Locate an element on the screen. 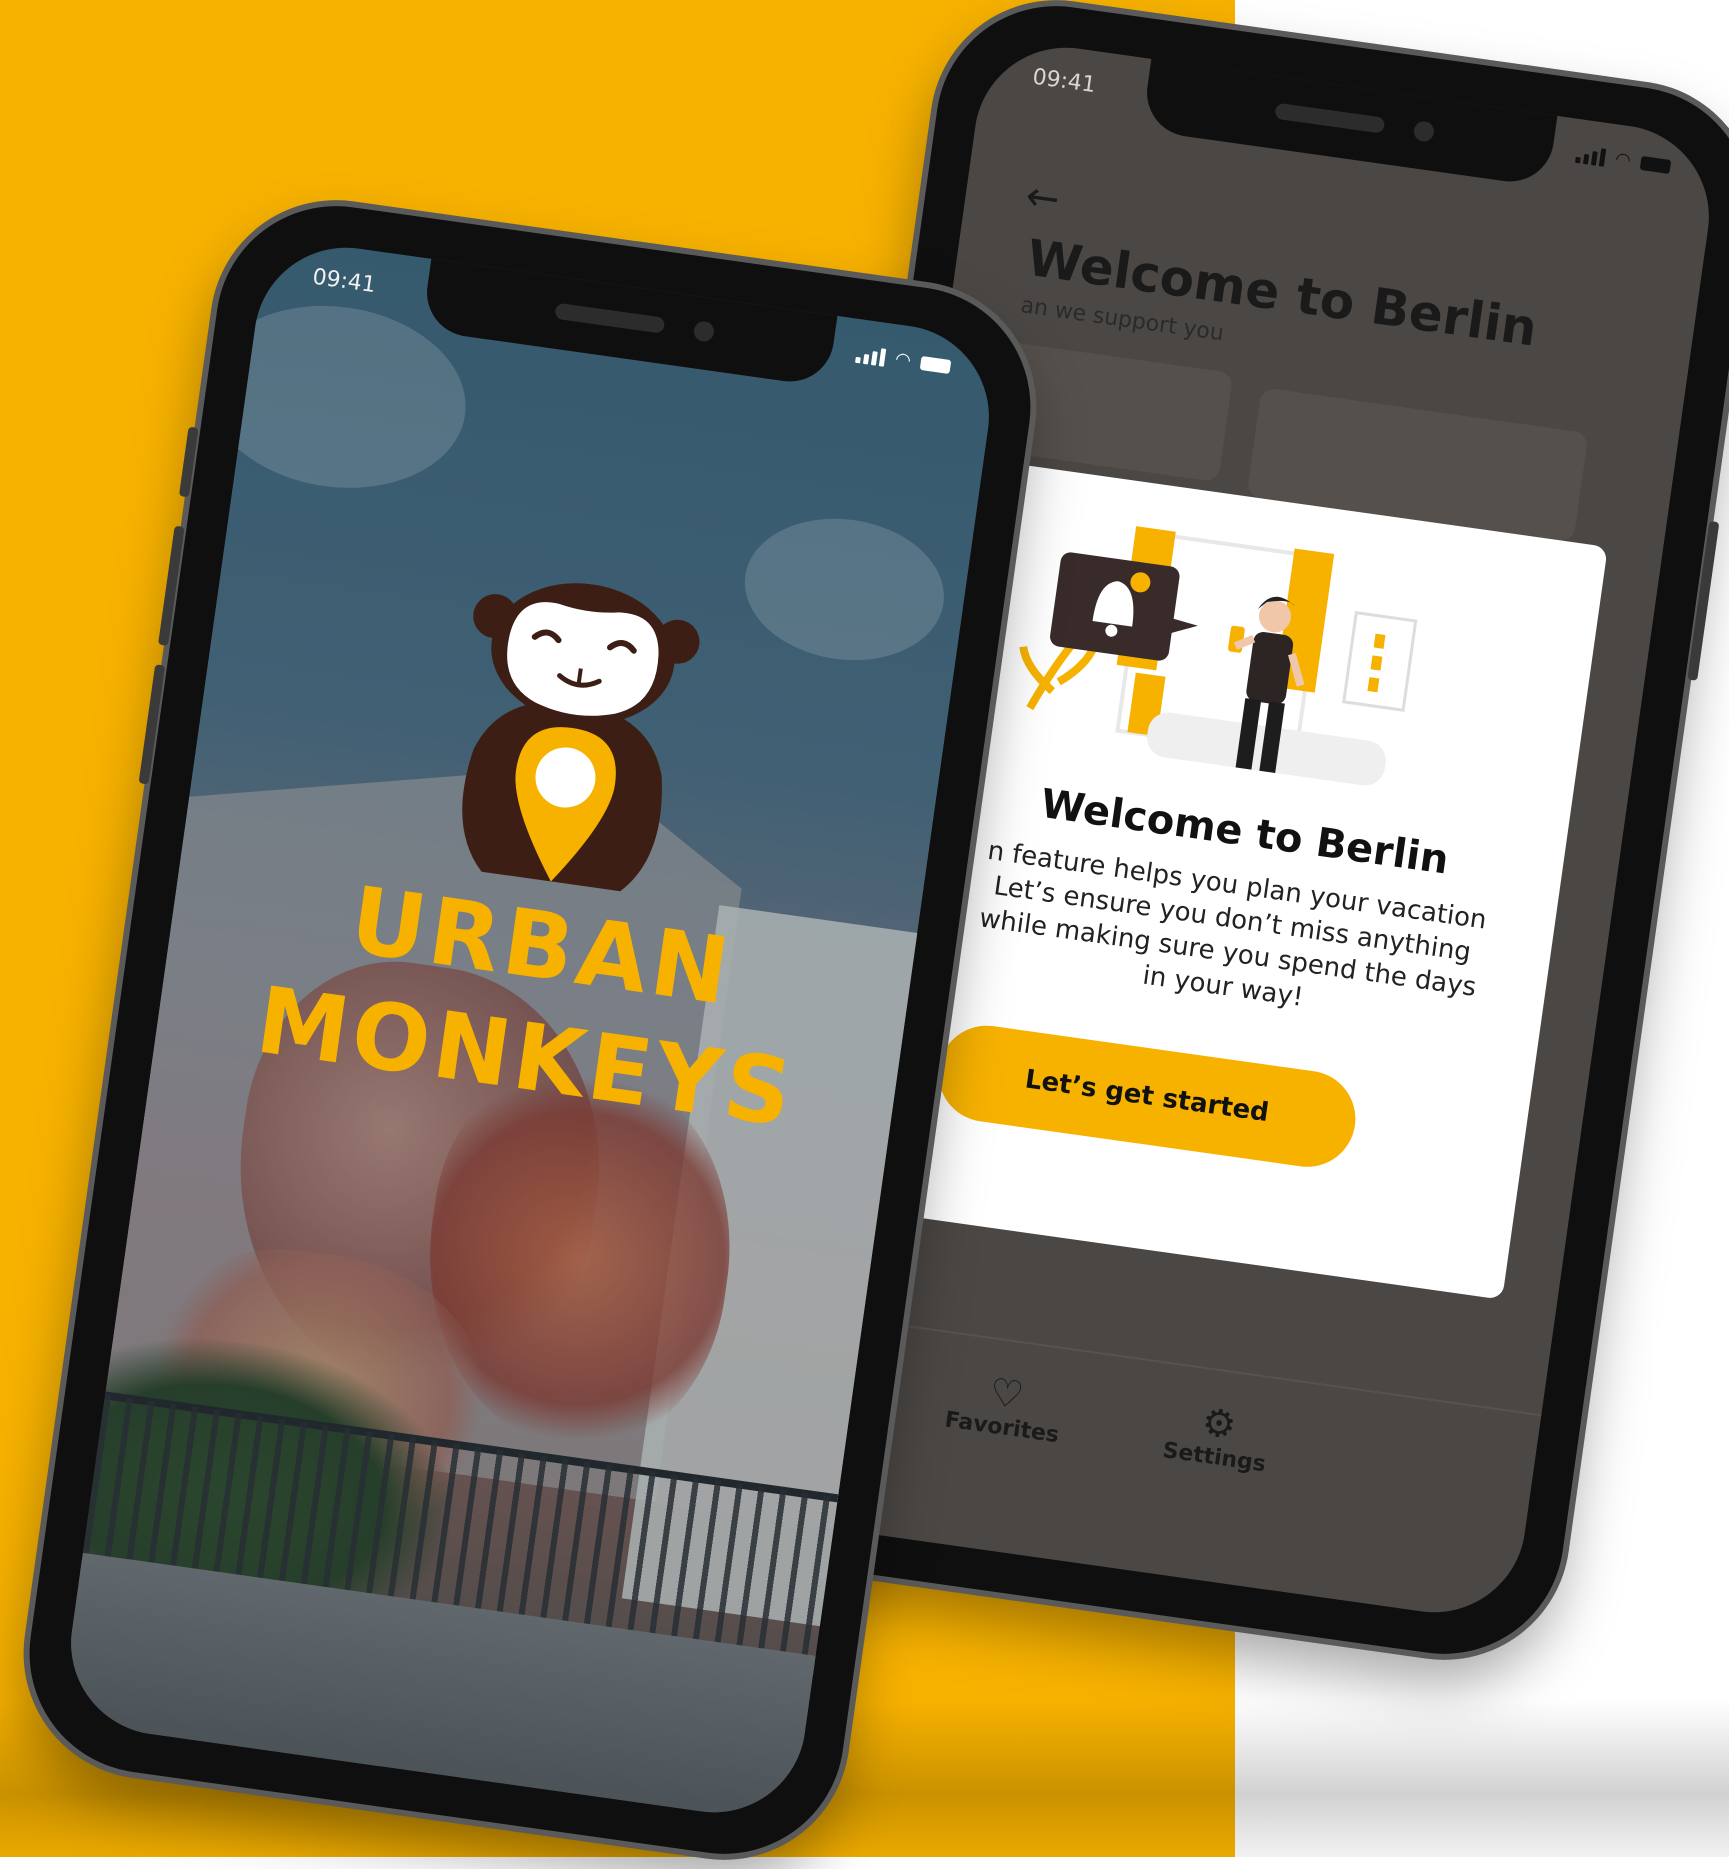 This screenshot has height=1869, width=1729. tab-favorites: ♡ Favorites is located at coordinates (1004, 1406).